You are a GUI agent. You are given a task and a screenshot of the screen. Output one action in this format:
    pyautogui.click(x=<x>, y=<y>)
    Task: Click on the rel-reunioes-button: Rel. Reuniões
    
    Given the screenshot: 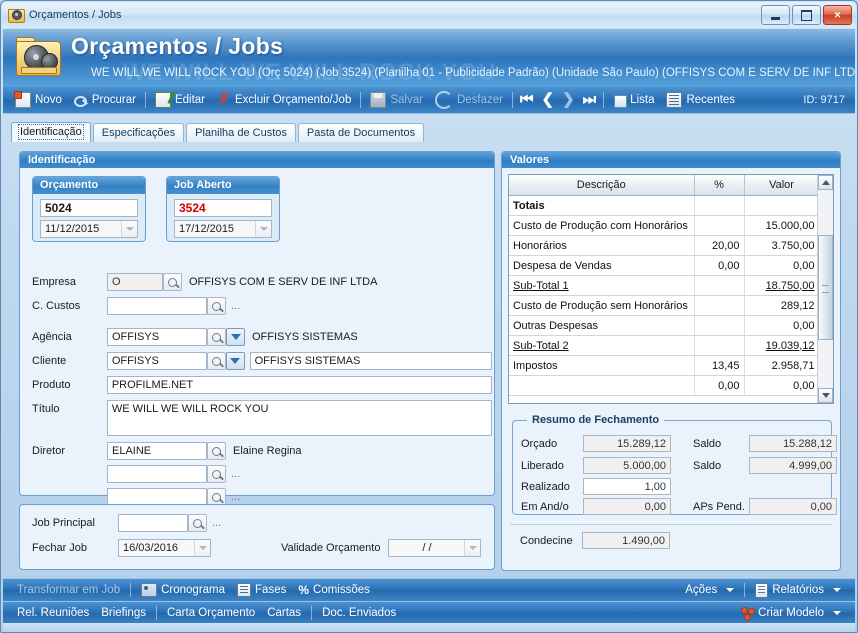 What is the action you would take?
    pyautogui.click(x=53, y=613)
    